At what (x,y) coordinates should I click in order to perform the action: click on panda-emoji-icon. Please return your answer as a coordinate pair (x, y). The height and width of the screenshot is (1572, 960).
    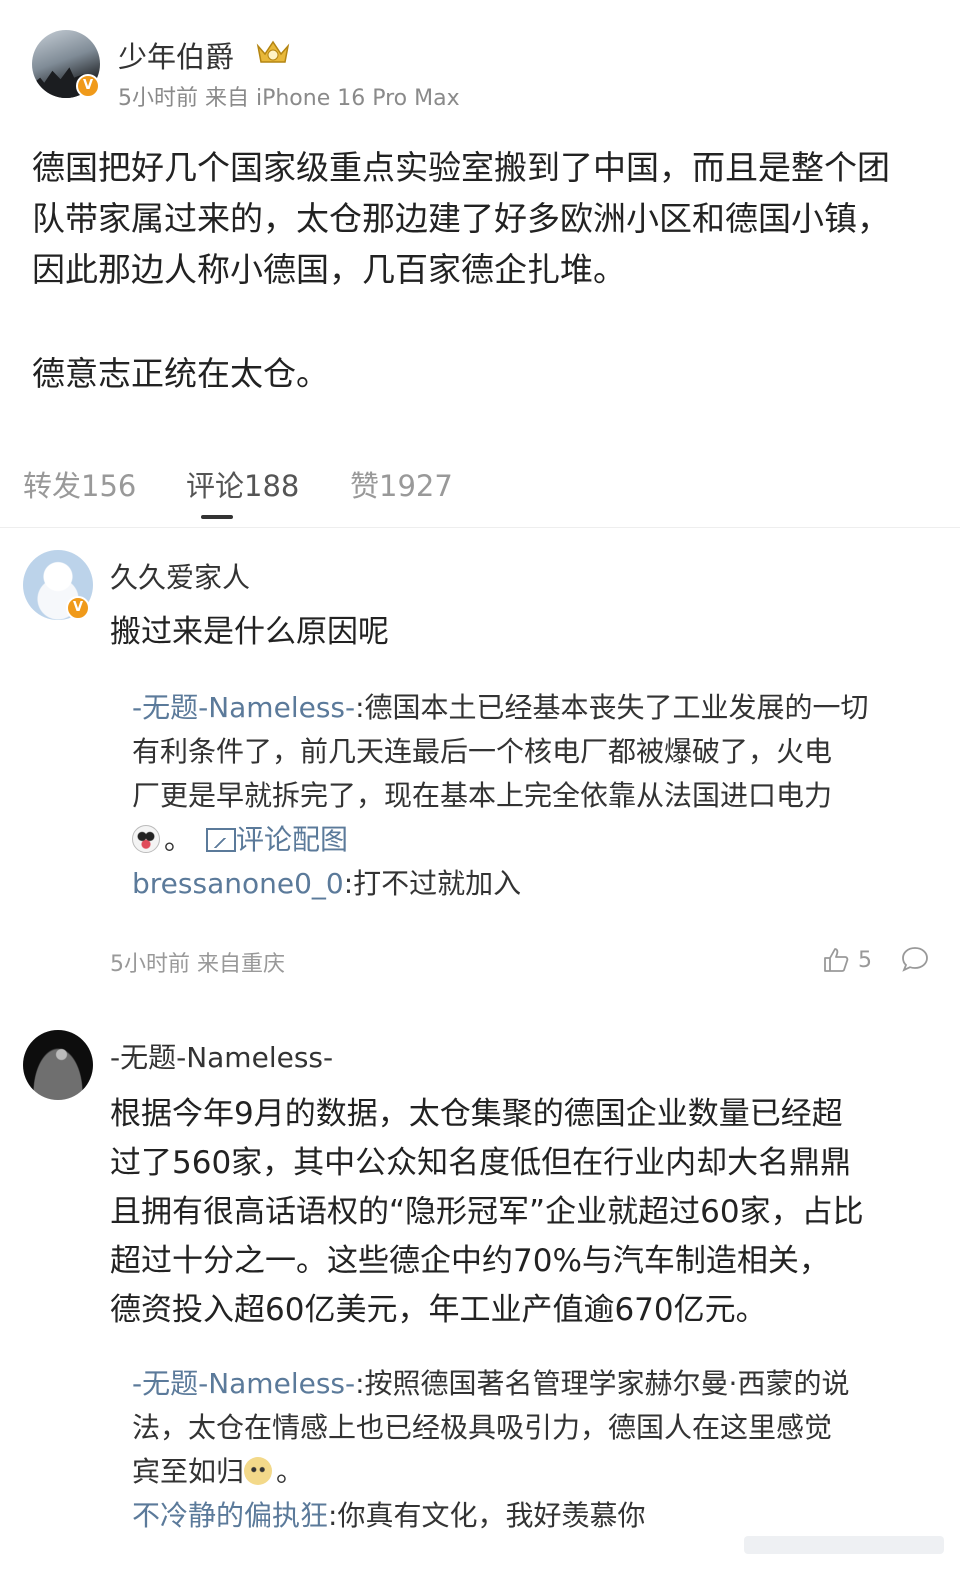
    Looking at the image, I should click on (146, 839).